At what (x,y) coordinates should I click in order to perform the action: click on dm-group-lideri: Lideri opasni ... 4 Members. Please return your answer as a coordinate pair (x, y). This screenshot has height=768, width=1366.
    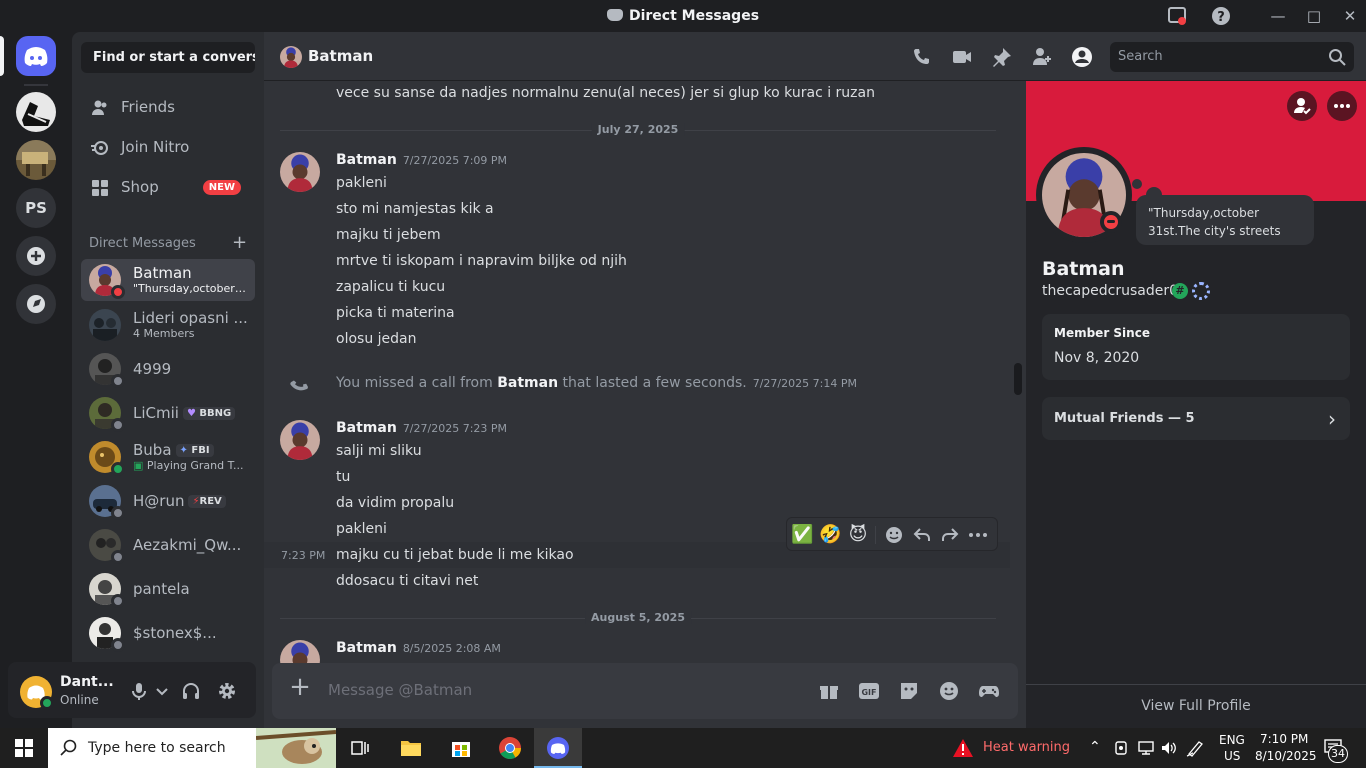
    Looking at the image, I should click on (168, 325).